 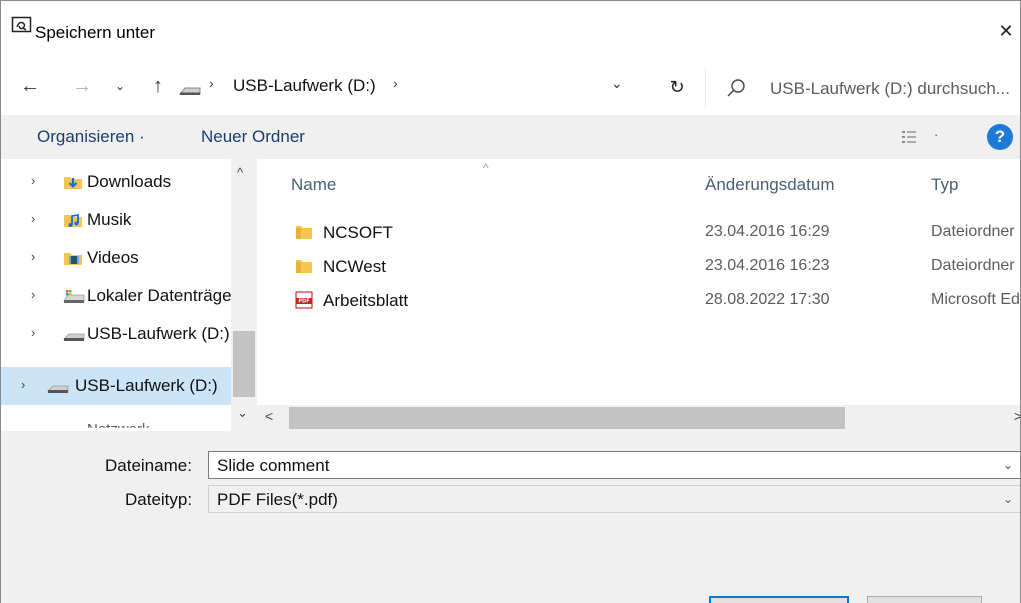 What do you see at coordinates (91, 137) in the screenshot?
I see `organize-button: Organisieren ·` at bounding box center [91, 137].